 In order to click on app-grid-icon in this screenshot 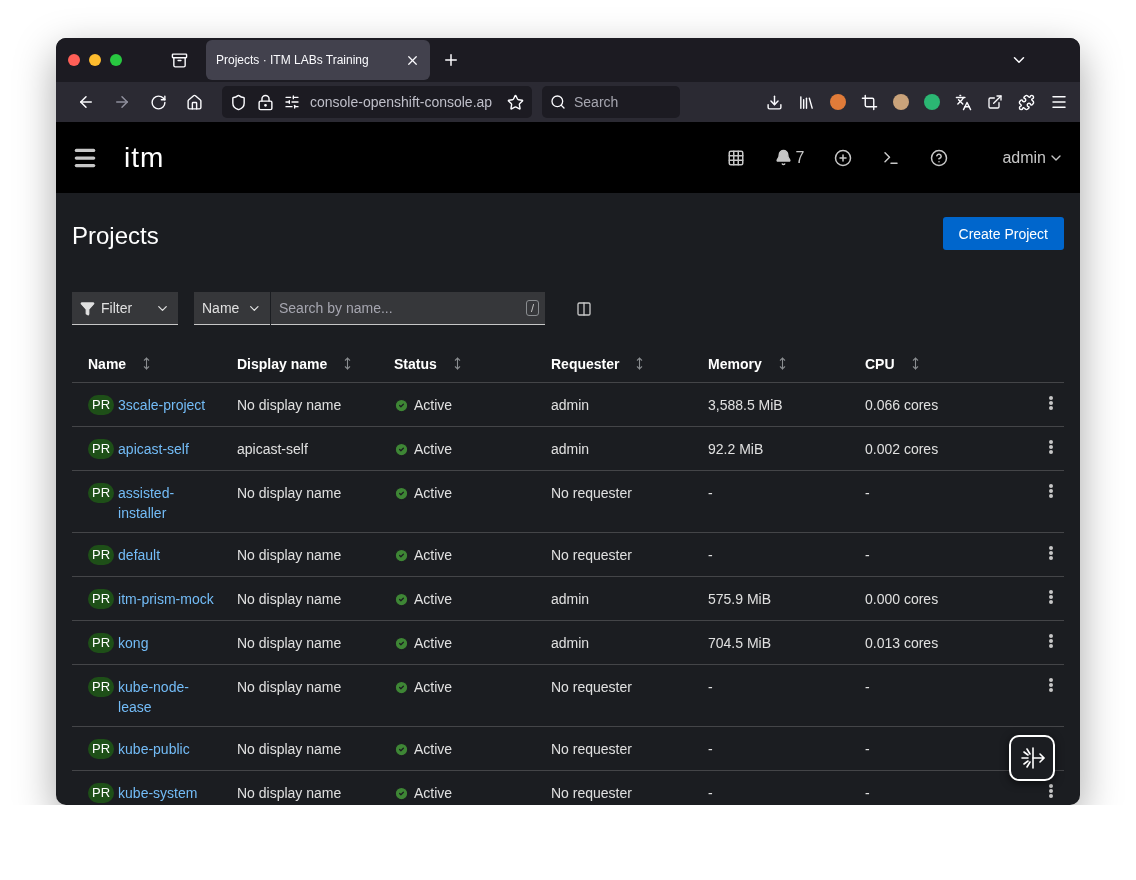, I will do `click(735, 157)`.